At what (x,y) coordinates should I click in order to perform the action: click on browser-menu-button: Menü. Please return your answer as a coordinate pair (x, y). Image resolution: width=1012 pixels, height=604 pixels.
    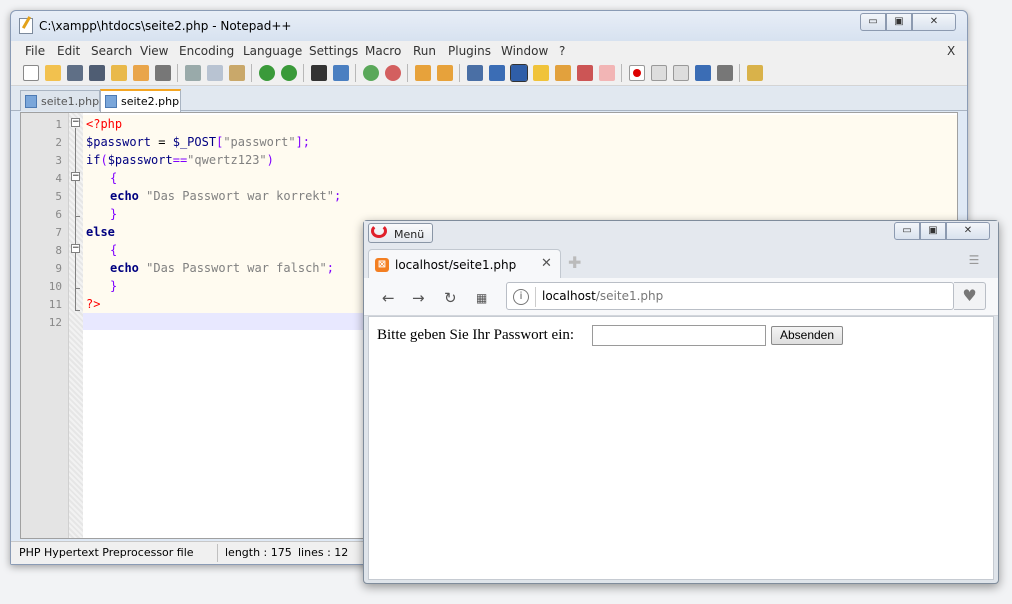
    Looking at the image, I should click on (400, 233).